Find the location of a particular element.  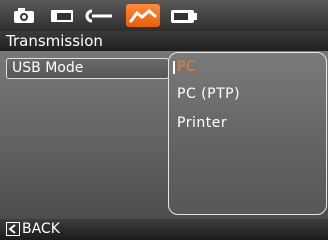

connection-icon is located at coordinates (143, 16).